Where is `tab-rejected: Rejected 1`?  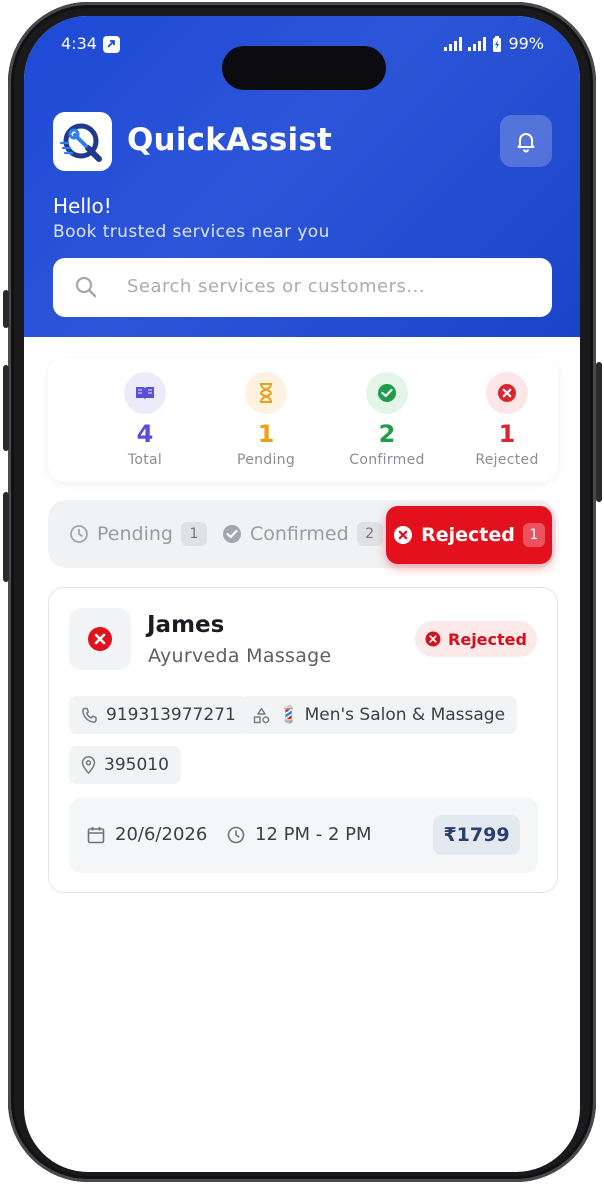 tab-rejected: Rejected 1 is located at coordinates (469, 535).